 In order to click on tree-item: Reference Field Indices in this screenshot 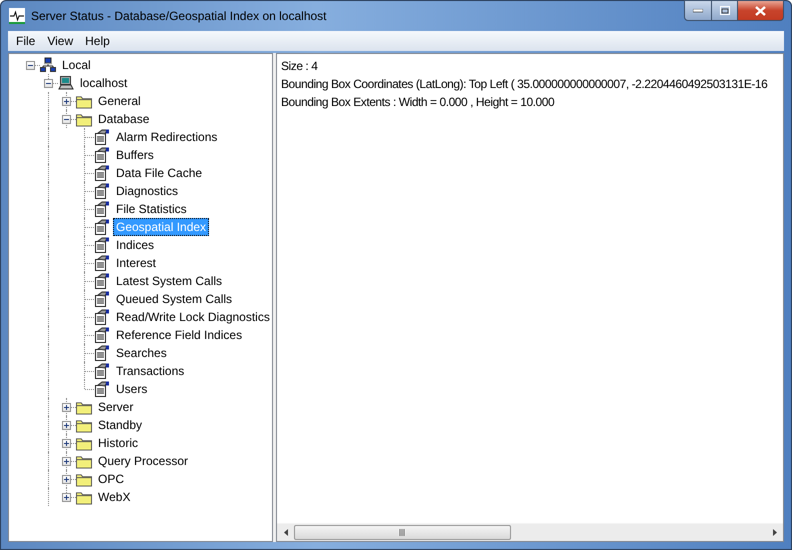, I will do `click(179, 335)`.